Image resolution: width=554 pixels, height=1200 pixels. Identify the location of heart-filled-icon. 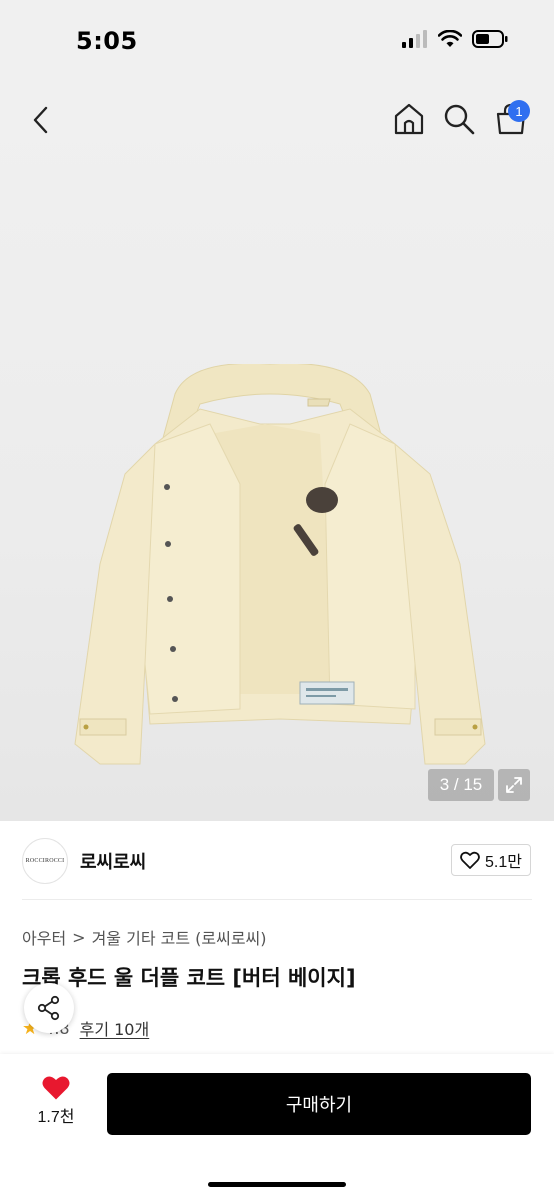
(56, 1088).